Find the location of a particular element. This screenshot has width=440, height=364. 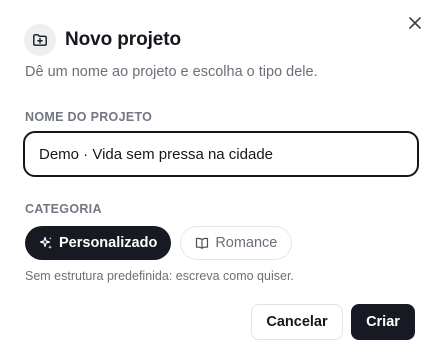

category-romance-label: Romance is located at coordinates (246, 243).